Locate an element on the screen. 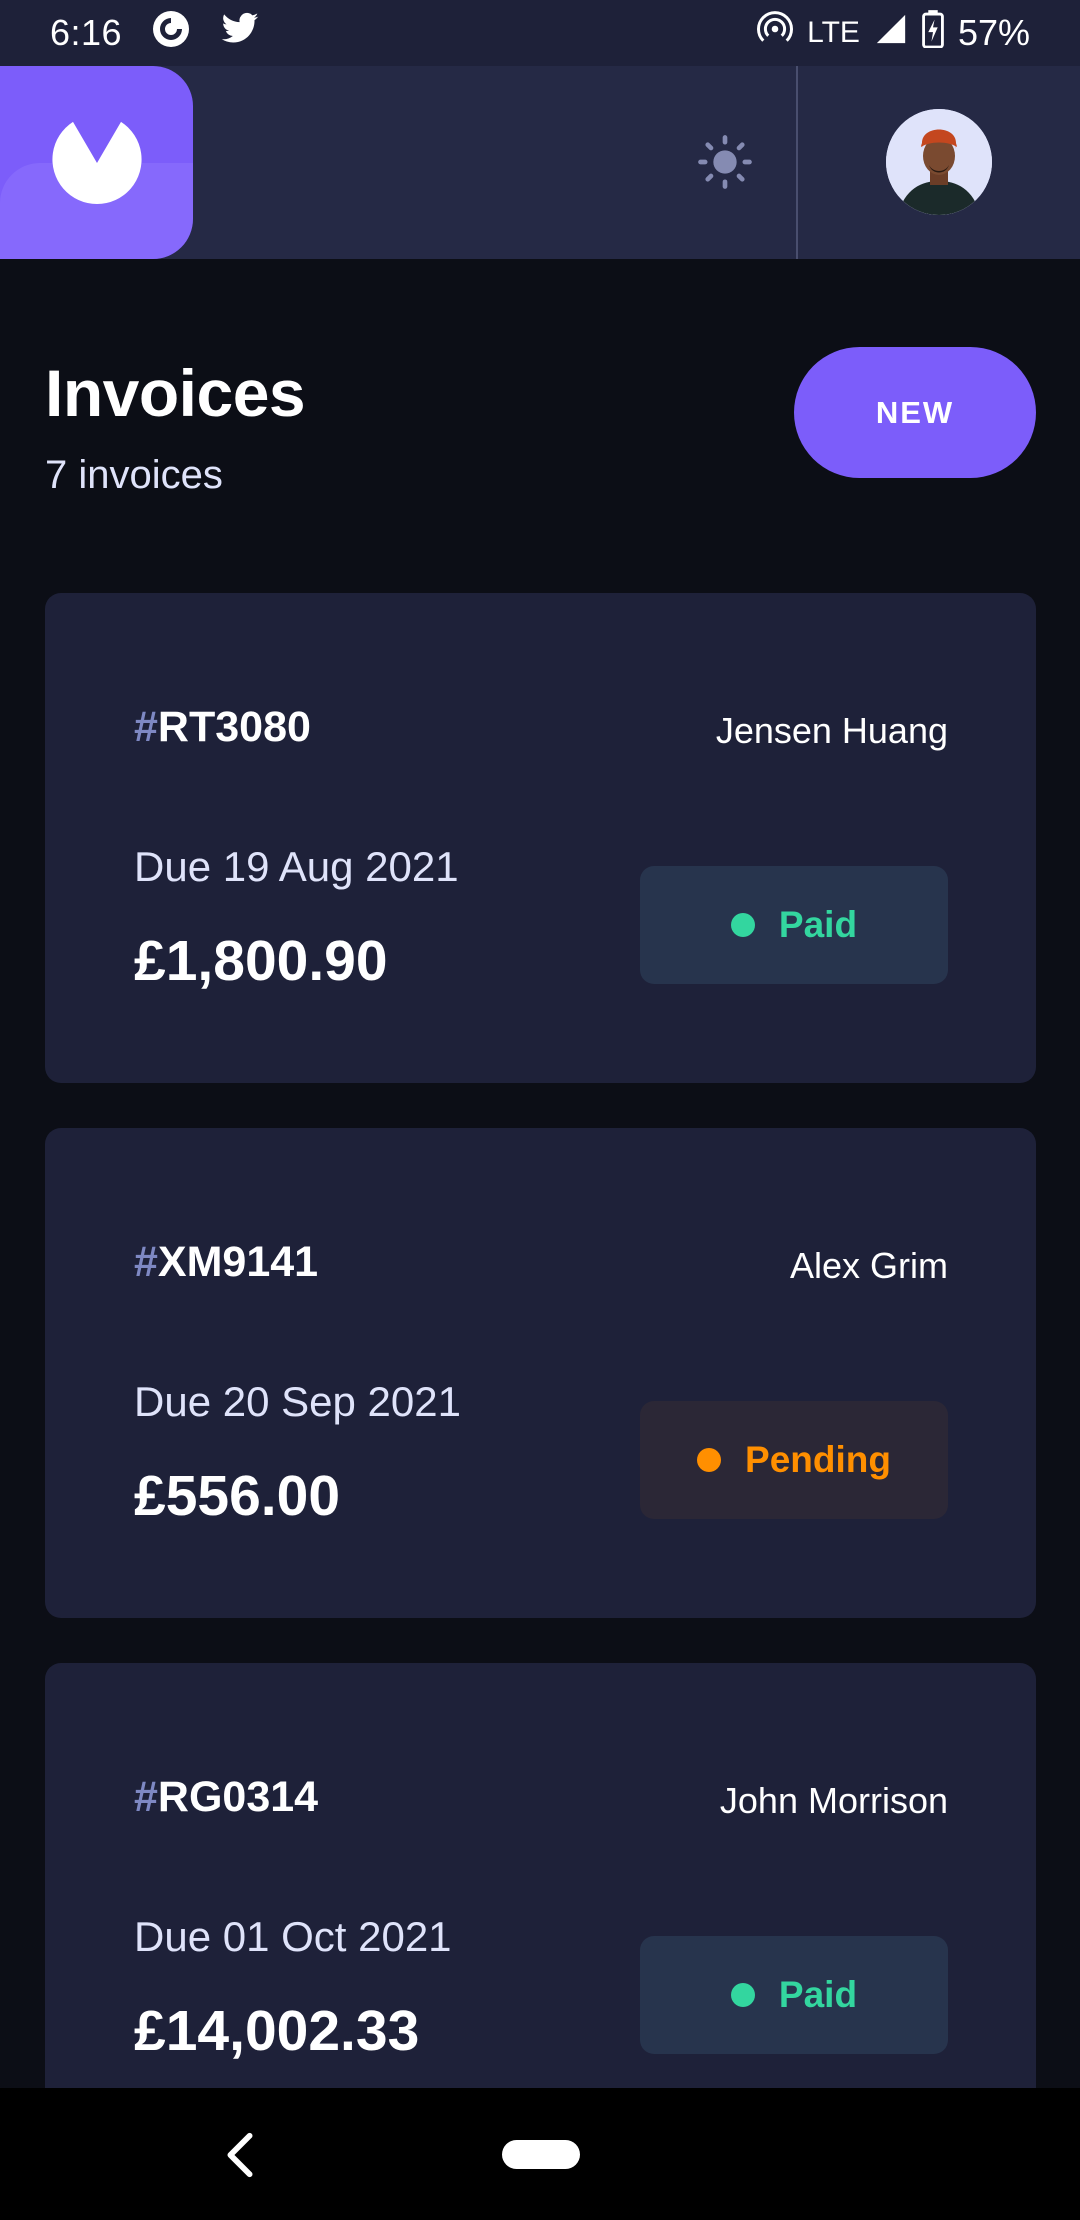  sun-icon is located at coordinates (725, 162).